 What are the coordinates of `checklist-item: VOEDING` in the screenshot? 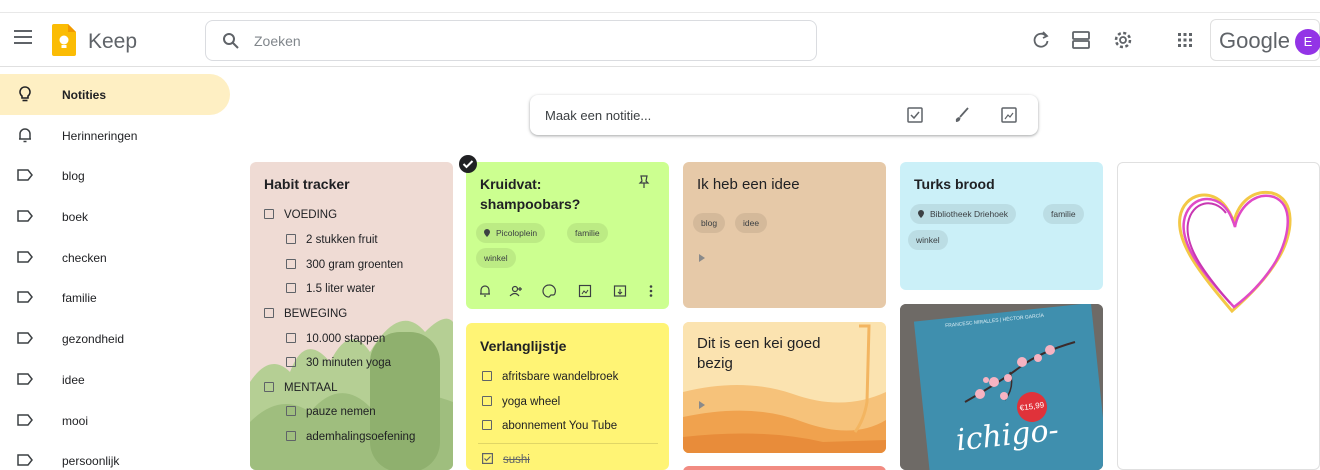 It's located at (300, 215).